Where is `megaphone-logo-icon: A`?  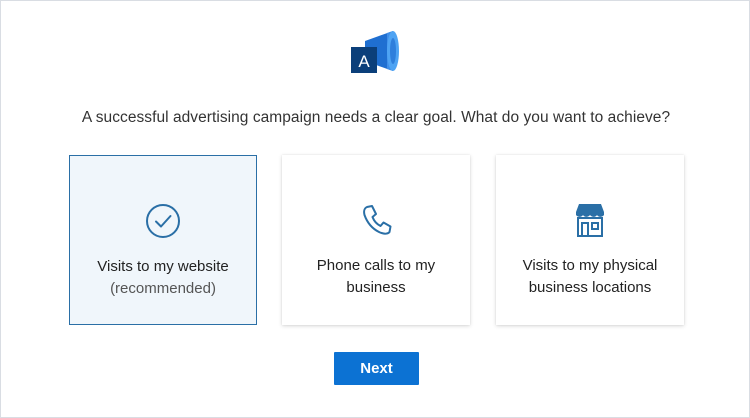 megaphone-logo-icon: A is located at coordinates (377, 52).